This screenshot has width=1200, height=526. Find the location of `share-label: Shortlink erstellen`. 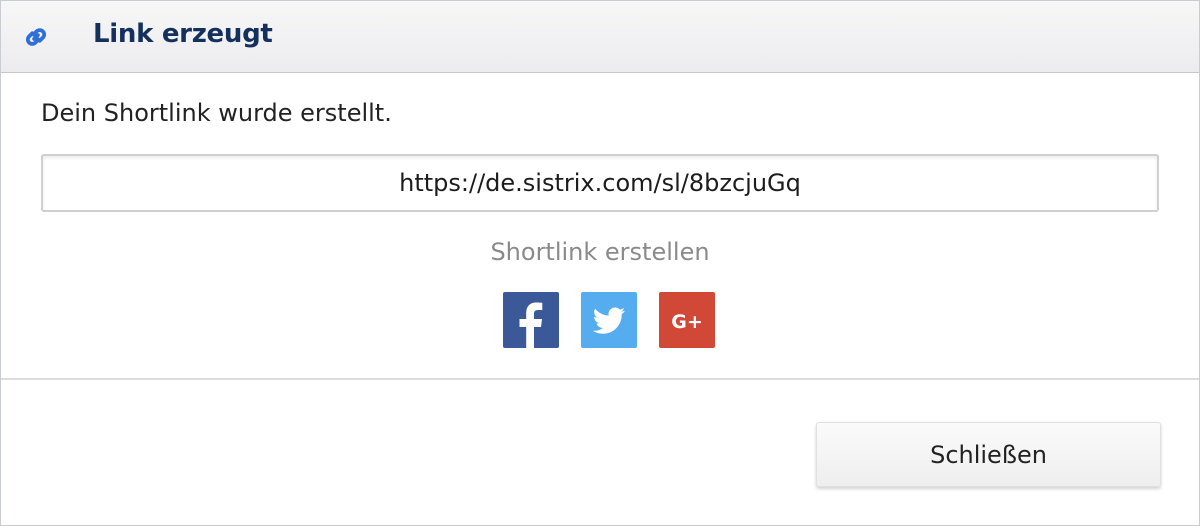

share-label: Shortlink erstellen is located at coordinates (600, 252).